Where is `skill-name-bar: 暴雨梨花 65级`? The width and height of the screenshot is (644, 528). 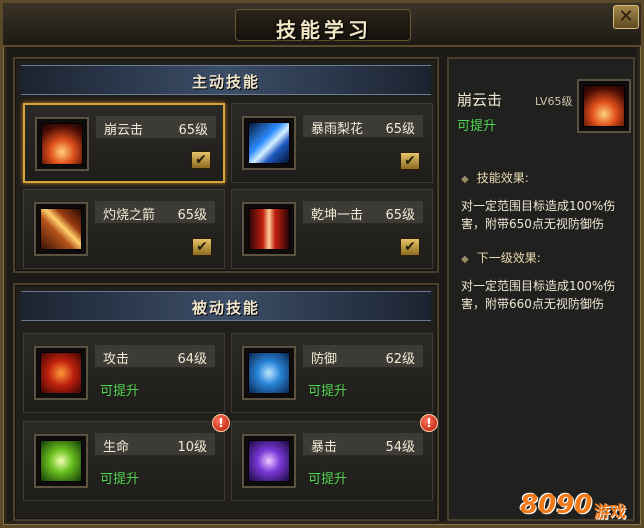 skill-name-bar: 暴雨梨花 65级 is located at coordinates (363, 126).